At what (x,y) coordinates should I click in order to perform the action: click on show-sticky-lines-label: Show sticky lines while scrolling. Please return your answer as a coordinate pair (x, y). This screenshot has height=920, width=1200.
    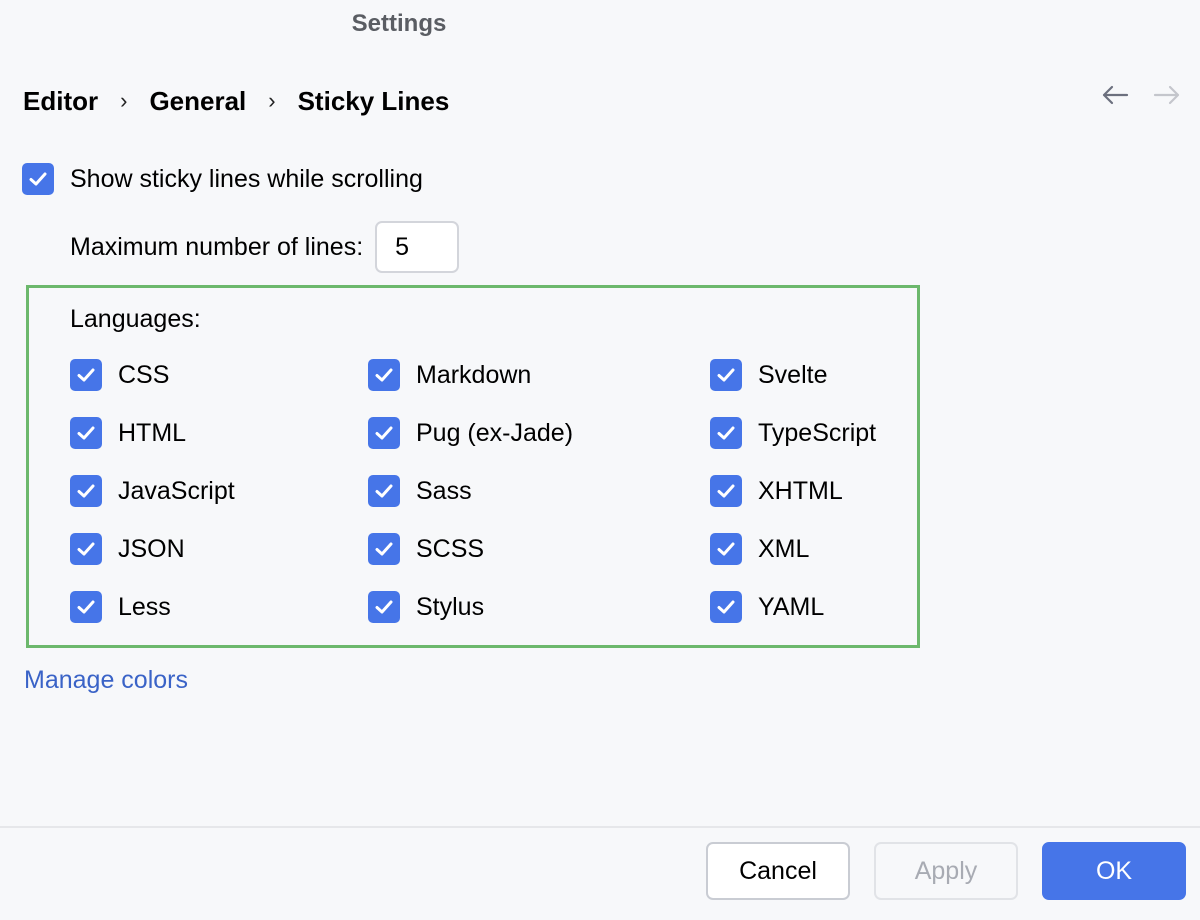
    Looking at the image, I should click on (246, 178).